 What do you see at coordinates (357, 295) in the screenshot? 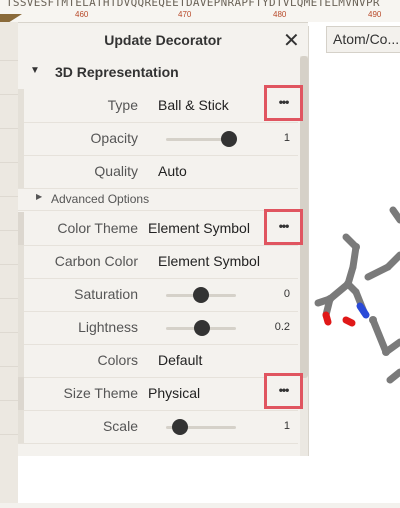
I see `molecule-render` at bounding box center [357, 295].